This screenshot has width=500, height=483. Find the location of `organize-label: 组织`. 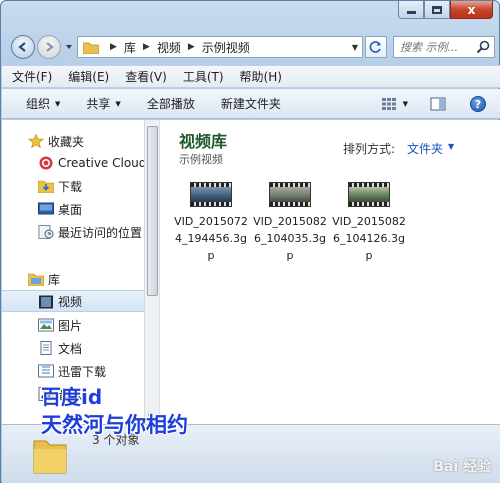

organize-label: 组织 is located at coordinates (38, 104).